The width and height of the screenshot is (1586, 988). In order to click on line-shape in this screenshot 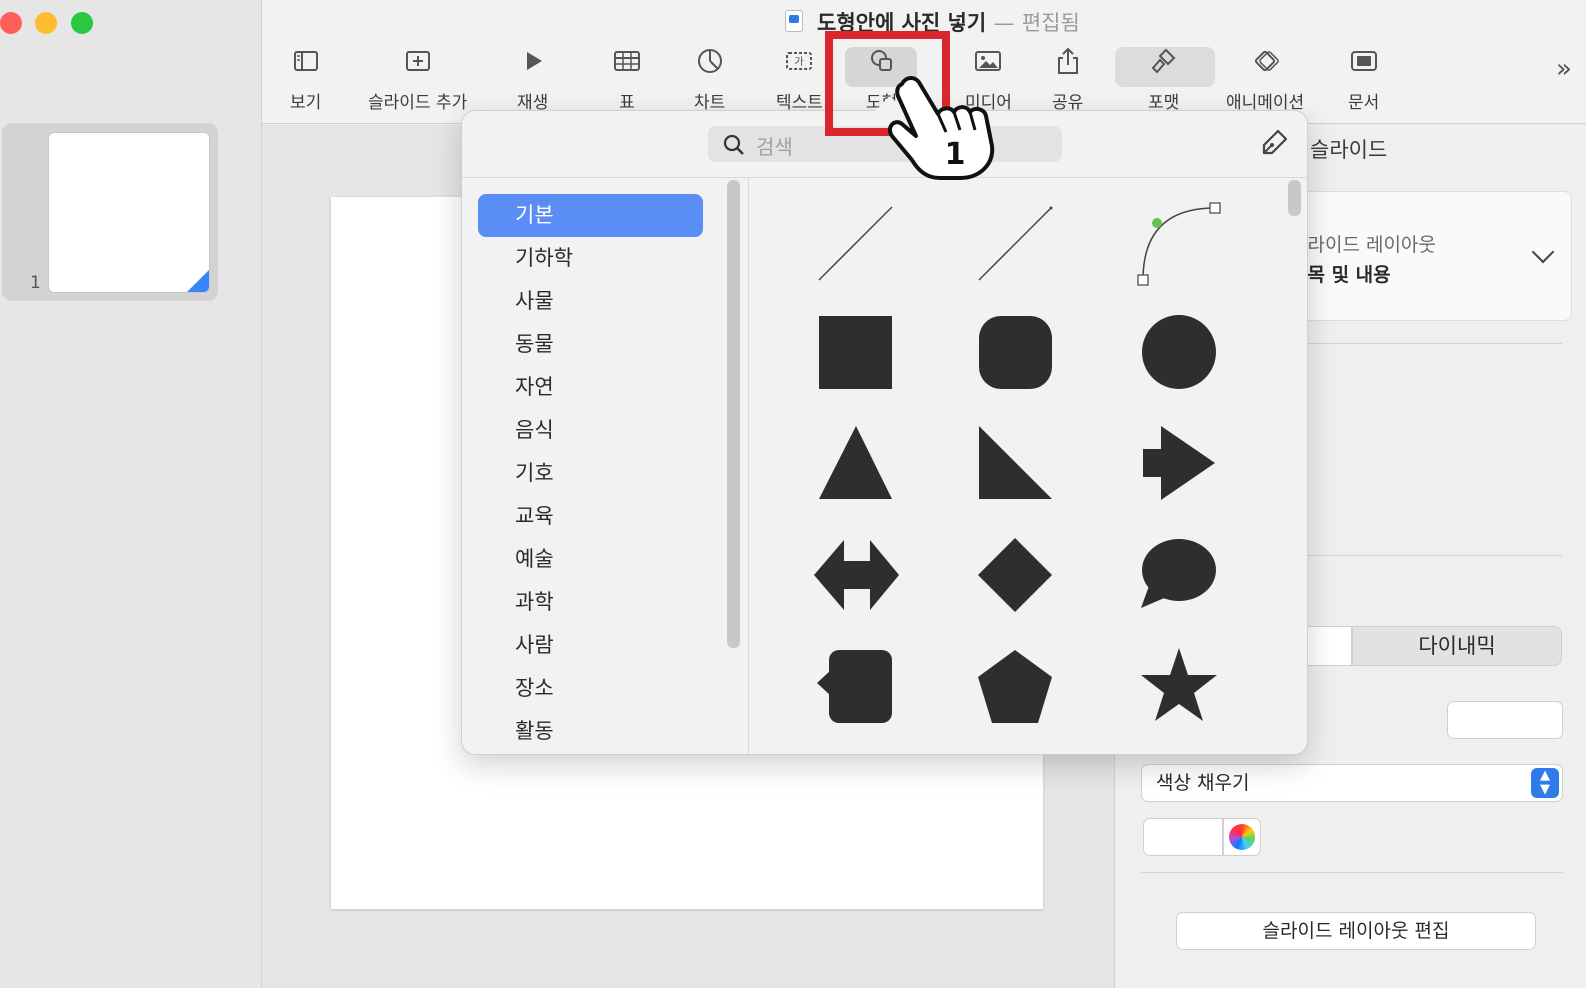, I will do `click(854, 243)`.